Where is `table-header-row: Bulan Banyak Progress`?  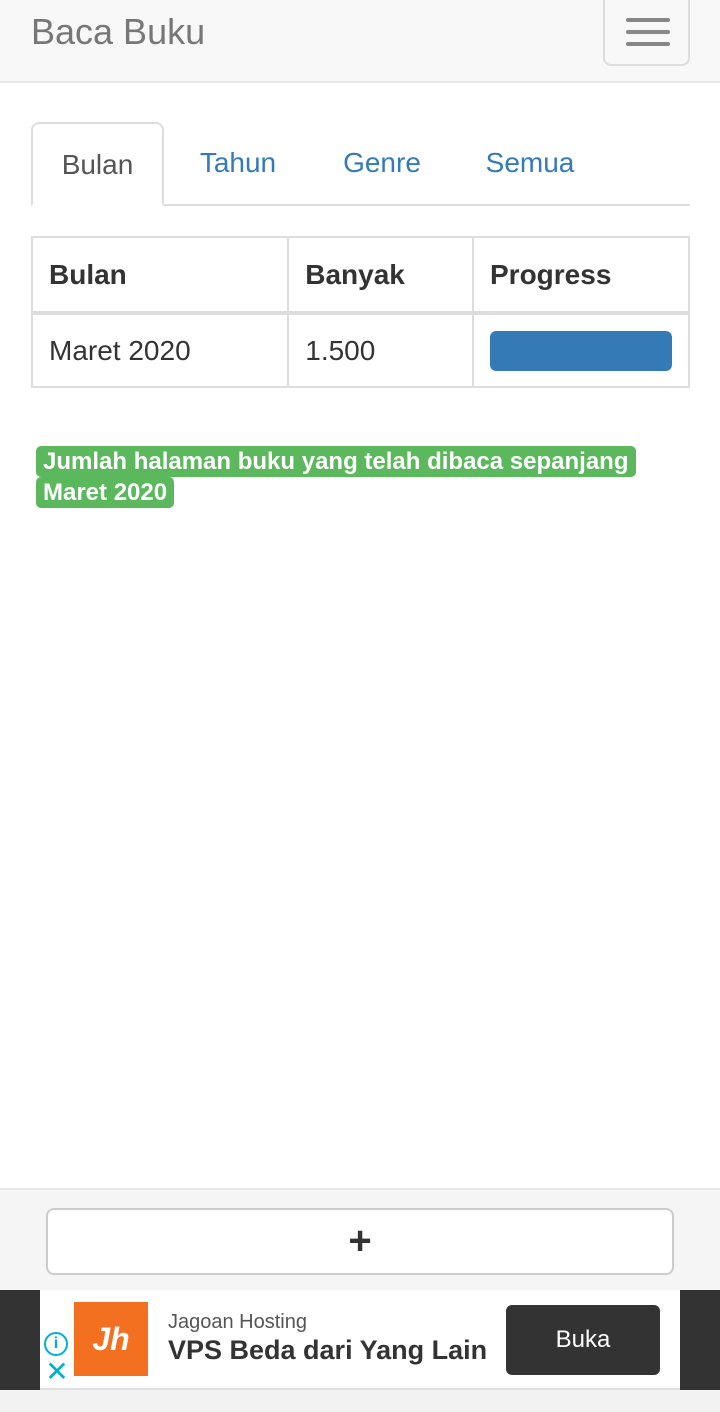
table-header-row: Bulan Banyak Progress is located at coordinates (360, 275).